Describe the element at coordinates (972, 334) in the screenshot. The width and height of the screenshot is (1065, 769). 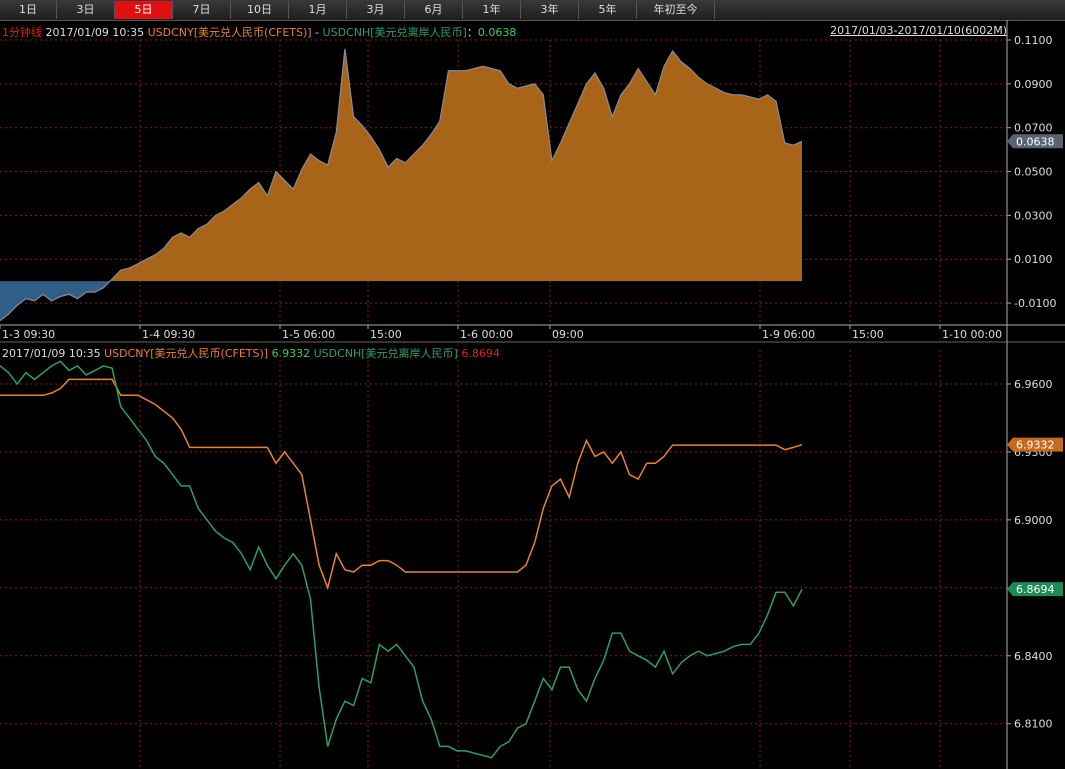
I see `x-tick-label-8: 1-10 00:00` at that location.